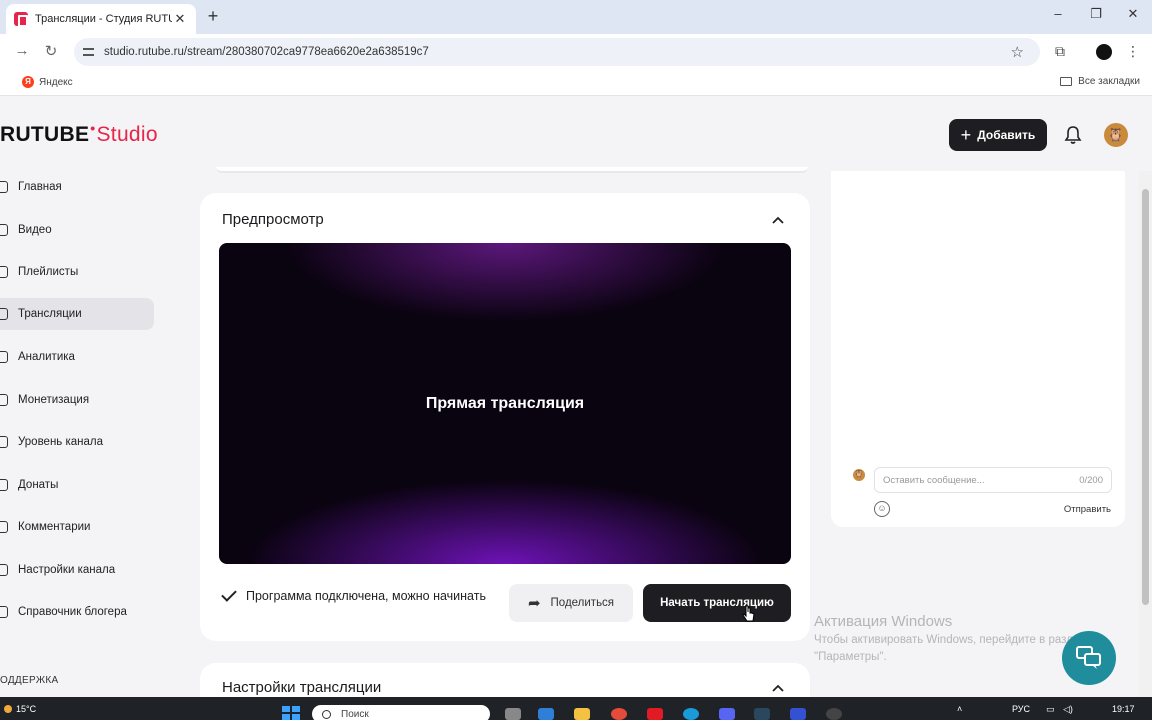 The width and height of the screenshot is (1152, 720). What do you see at coordinates (46, 357) in the screenshot?
I see `sidebar-item-label: Аналитика` at bounding box center [46, 357].